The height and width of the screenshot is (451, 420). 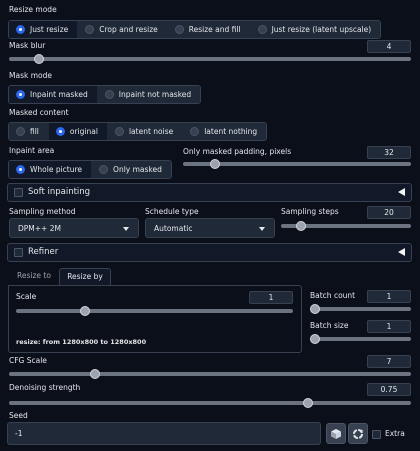 I want to click on sampling-steps-label: Sampling steps, so click(x=310, y=211).